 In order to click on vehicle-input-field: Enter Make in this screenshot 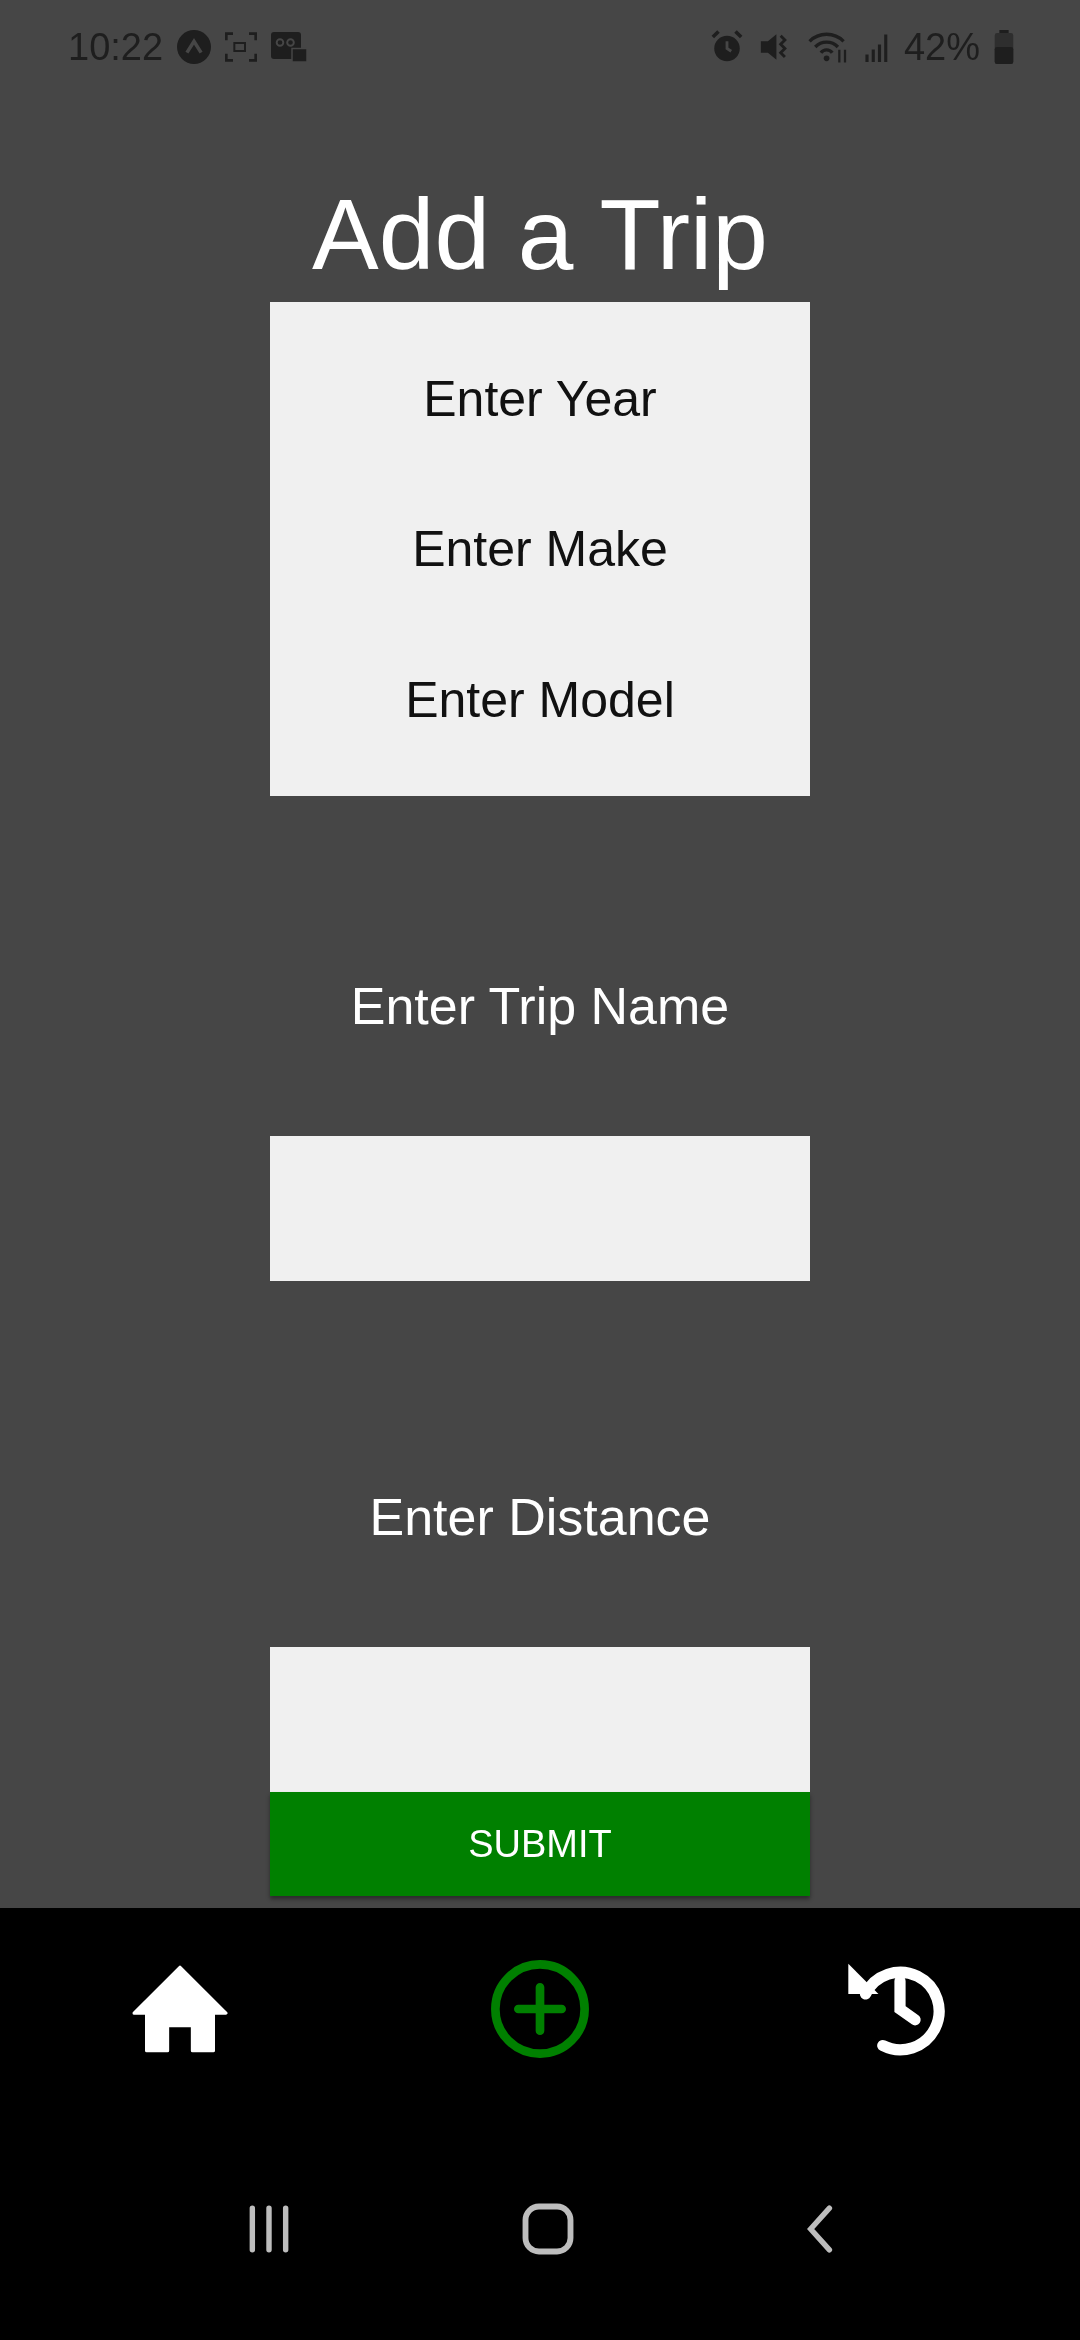, I will do `click(540, 549)`.